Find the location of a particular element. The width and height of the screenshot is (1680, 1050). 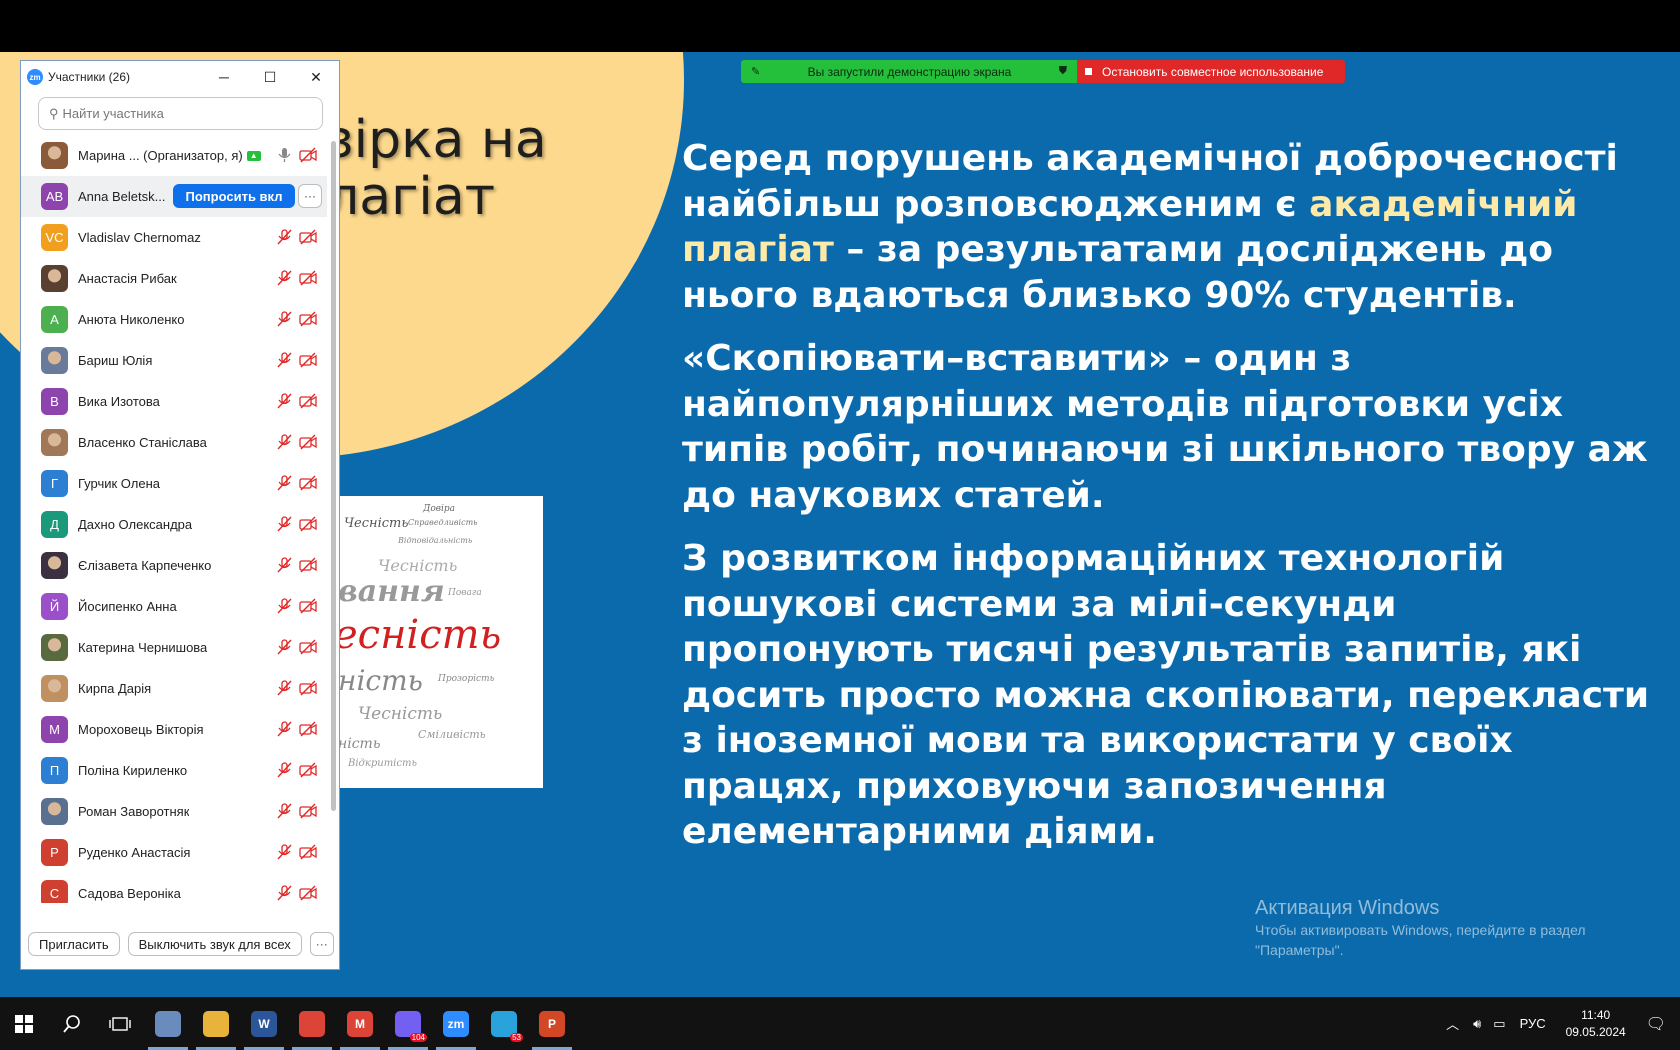

mute-all-button: Выключить звук для всех is located at coordinates (214, 944).